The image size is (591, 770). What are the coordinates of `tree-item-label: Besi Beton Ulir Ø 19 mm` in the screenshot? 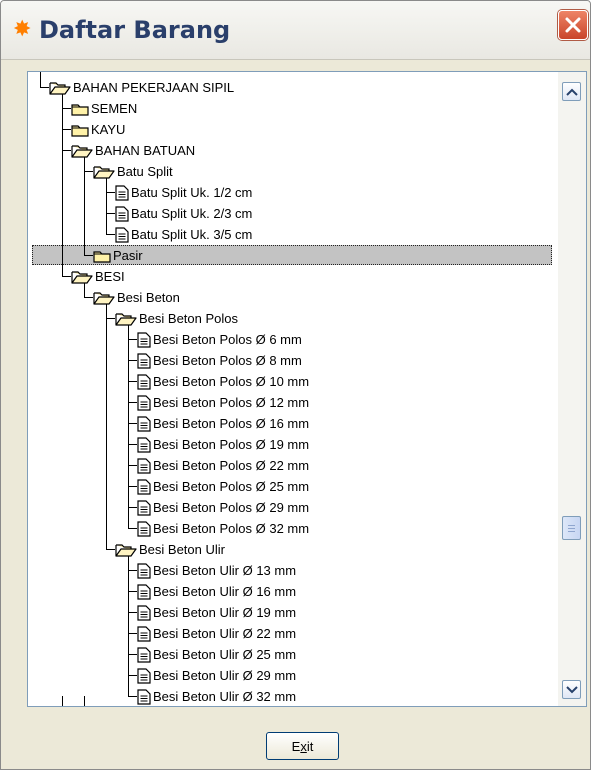 It's located at (225, 612).